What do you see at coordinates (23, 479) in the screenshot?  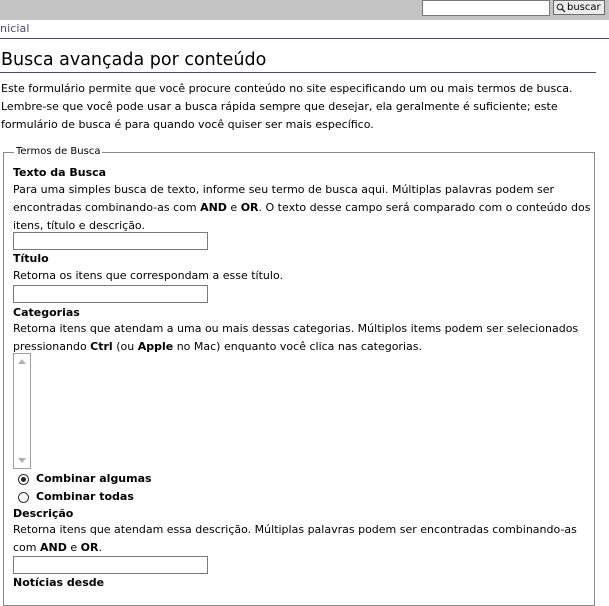 I see `match-any-radio` at bounding box center [23, 479].